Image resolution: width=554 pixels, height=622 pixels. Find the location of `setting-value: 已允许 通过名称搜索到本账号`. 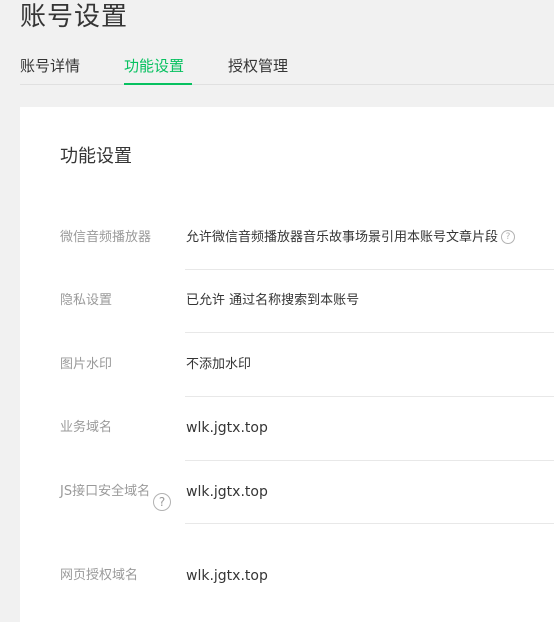

setting-value: 已允许 通过名称搜索到本账号 is located at coordinates (273, 300).